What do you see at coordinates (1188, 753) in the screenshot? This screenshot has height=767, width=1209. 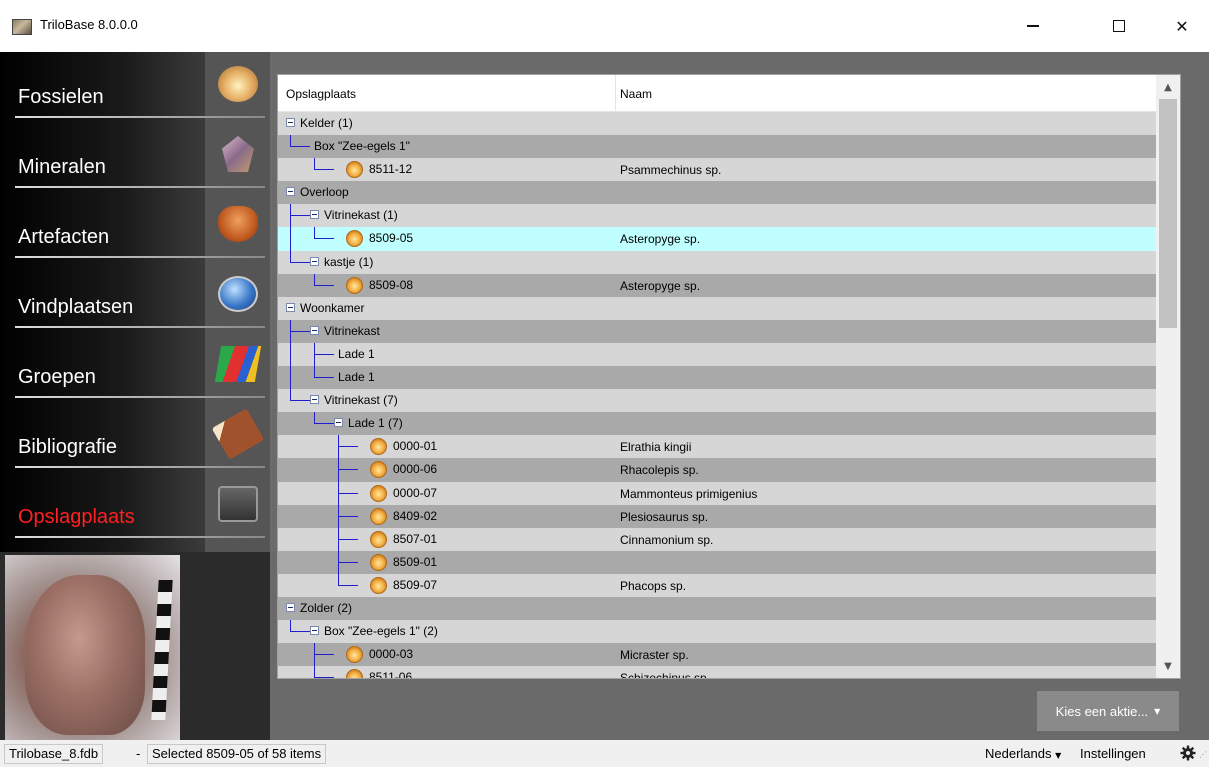 I see `gear-icon` at bounding box center [1188, 753].